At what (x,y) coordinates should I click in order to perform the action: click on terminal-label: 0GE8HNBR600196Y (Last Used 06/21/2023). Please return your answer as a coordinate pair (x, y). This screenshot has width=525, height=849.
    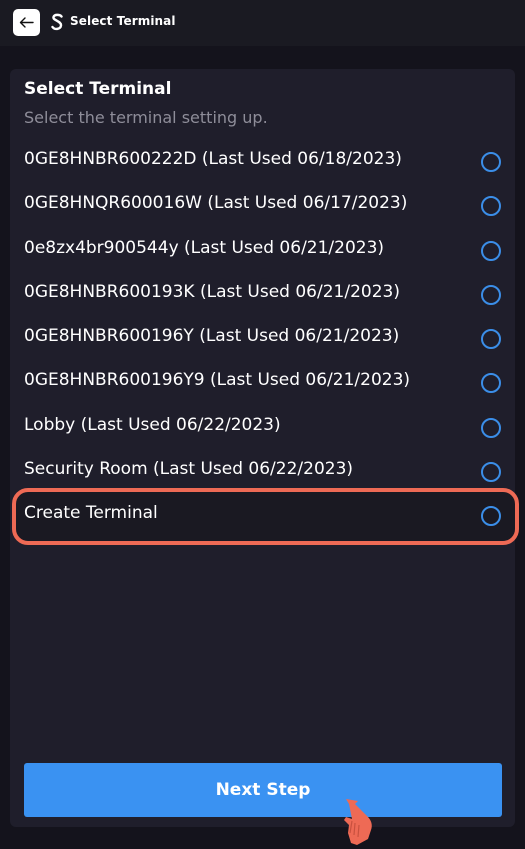
    Looking at the image, I should click on (212, 336).